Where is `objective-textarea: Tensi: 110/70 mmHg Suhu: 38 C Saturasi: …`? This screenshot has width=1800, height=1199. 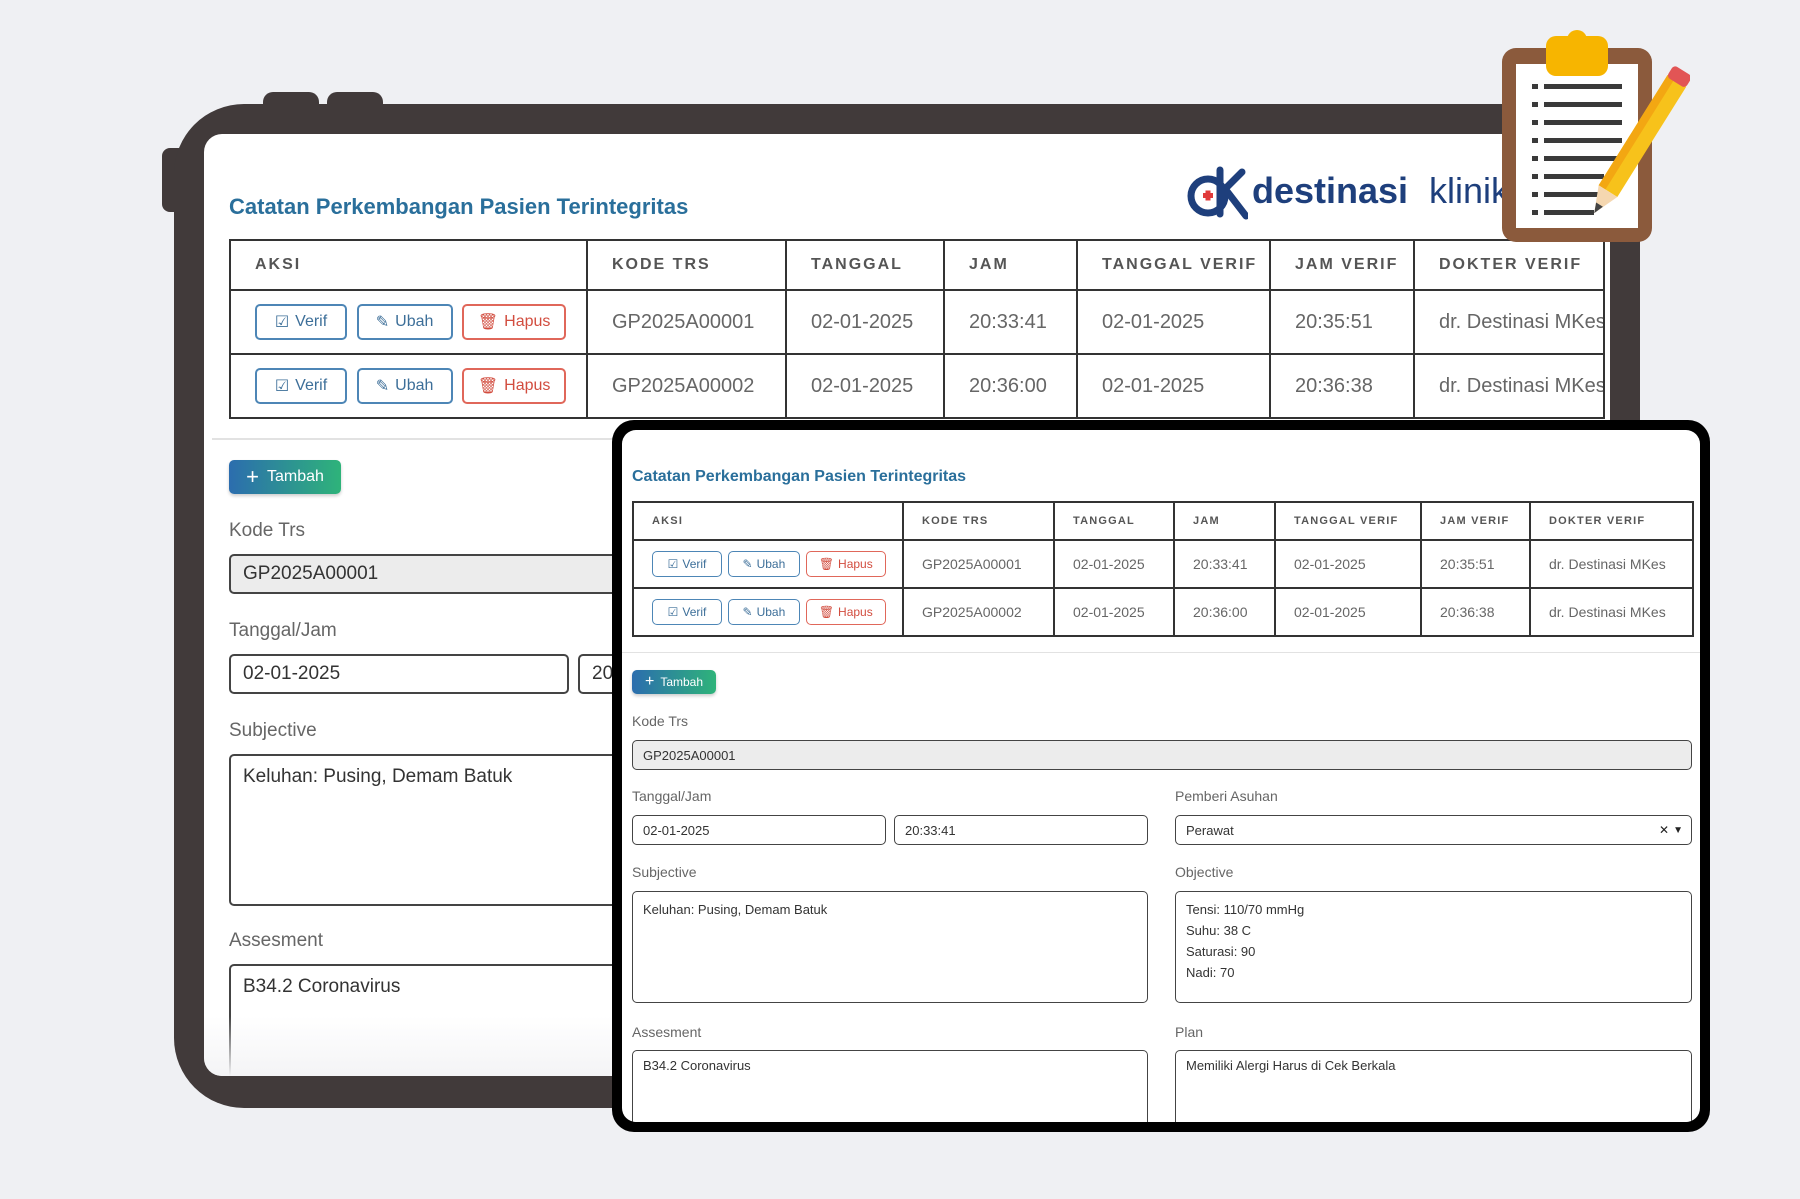
objective-textarea: Tensi: 110/70 mmHg Suhu: 38 C Saturasi: … is located at coordinates (1433, 947).